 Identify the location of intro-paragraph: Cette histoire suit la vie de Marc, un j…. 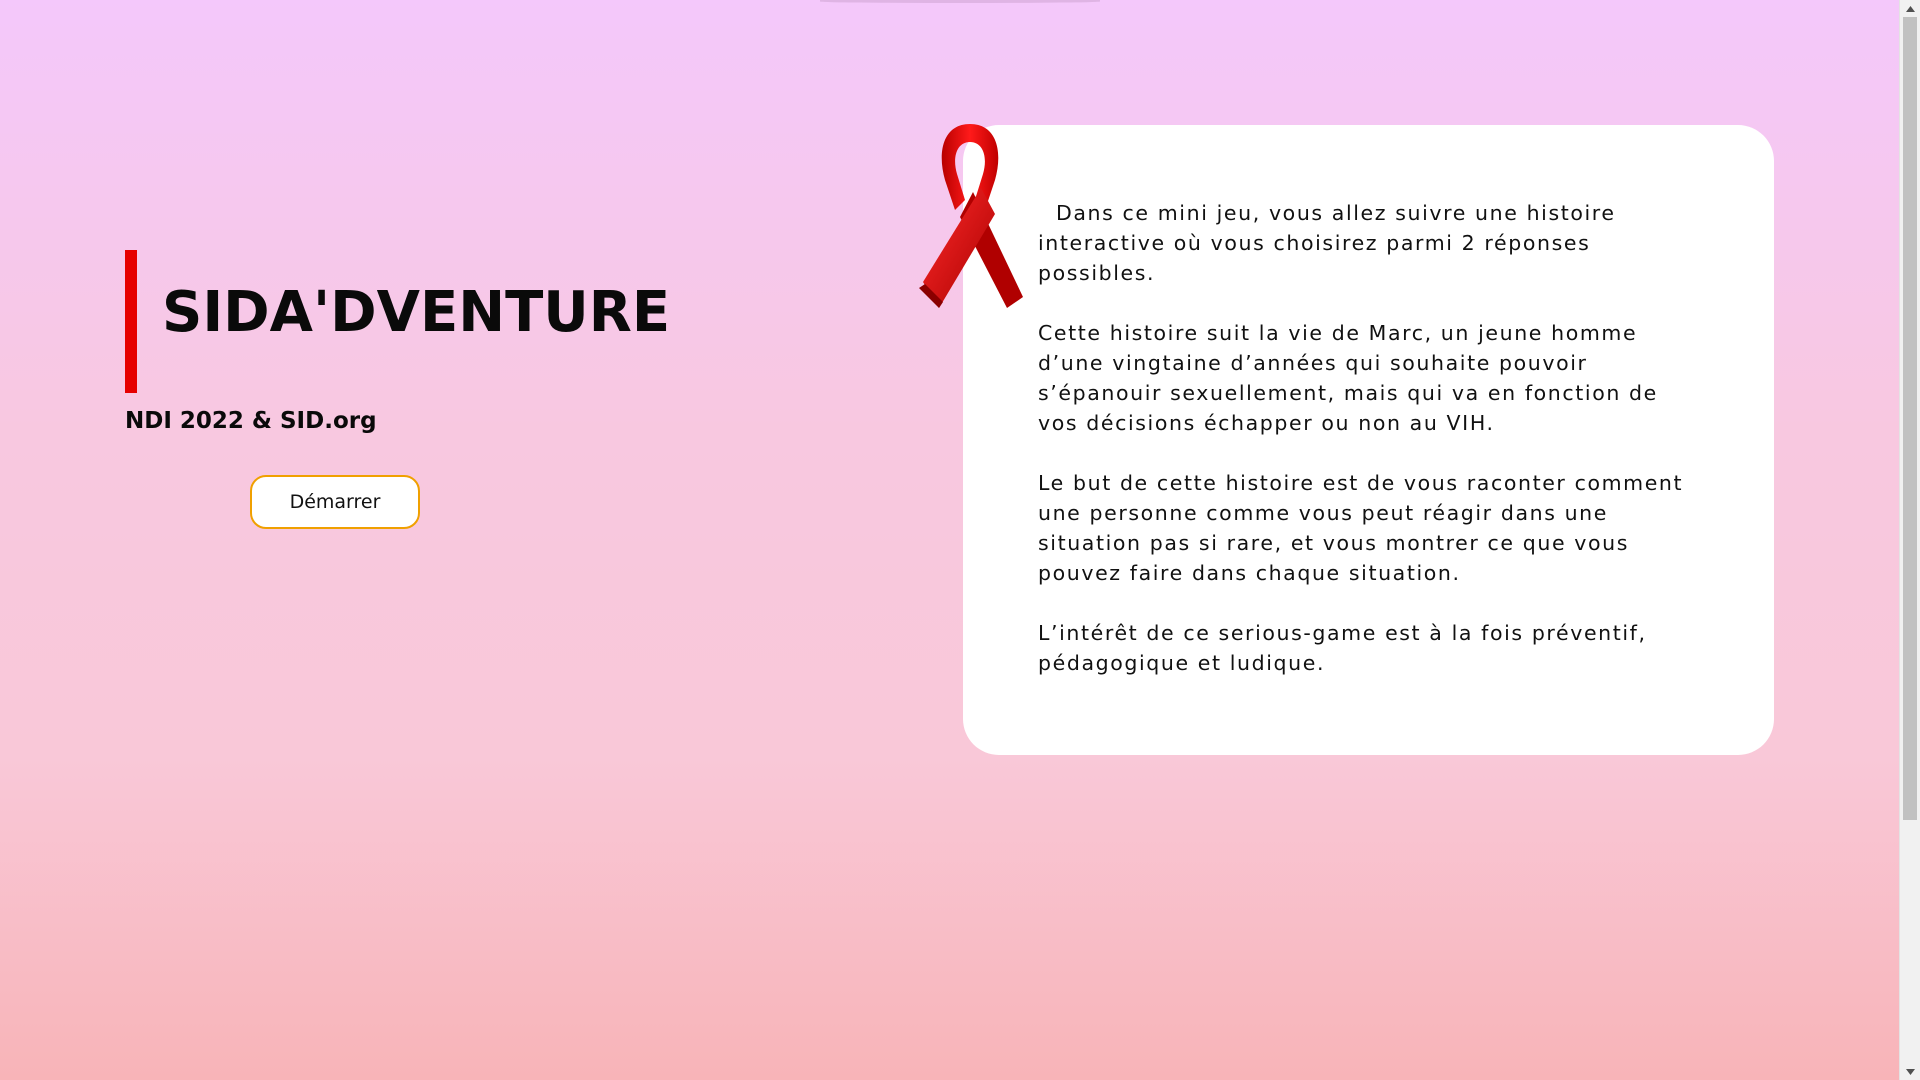
(1348, 378).